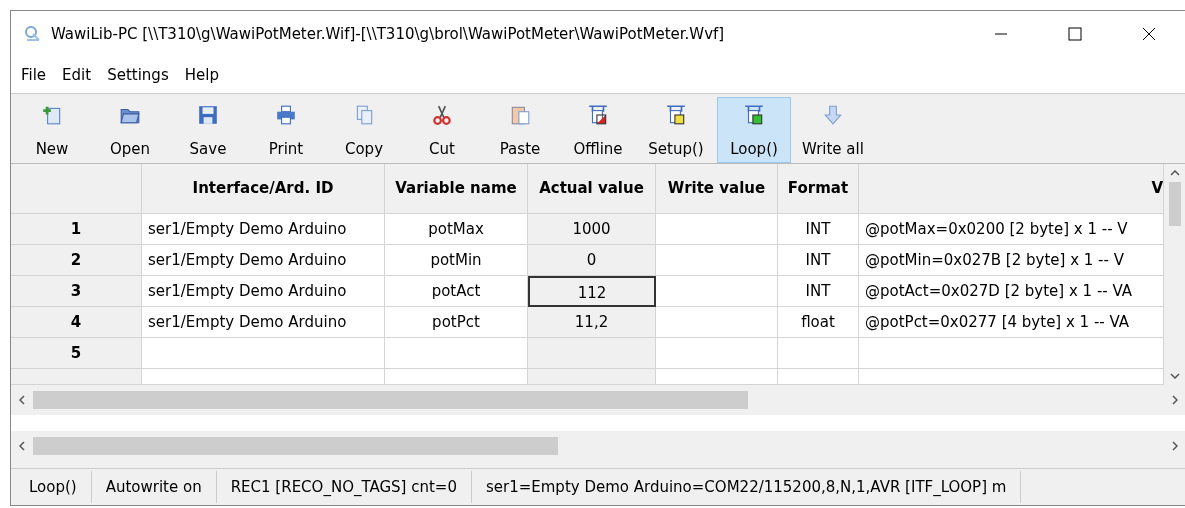 The height and width of the screenshot is (508, 1185). Describe the element at coordinates (77, 75) in the screenshot. I see `menu-item: Edit` at that location.